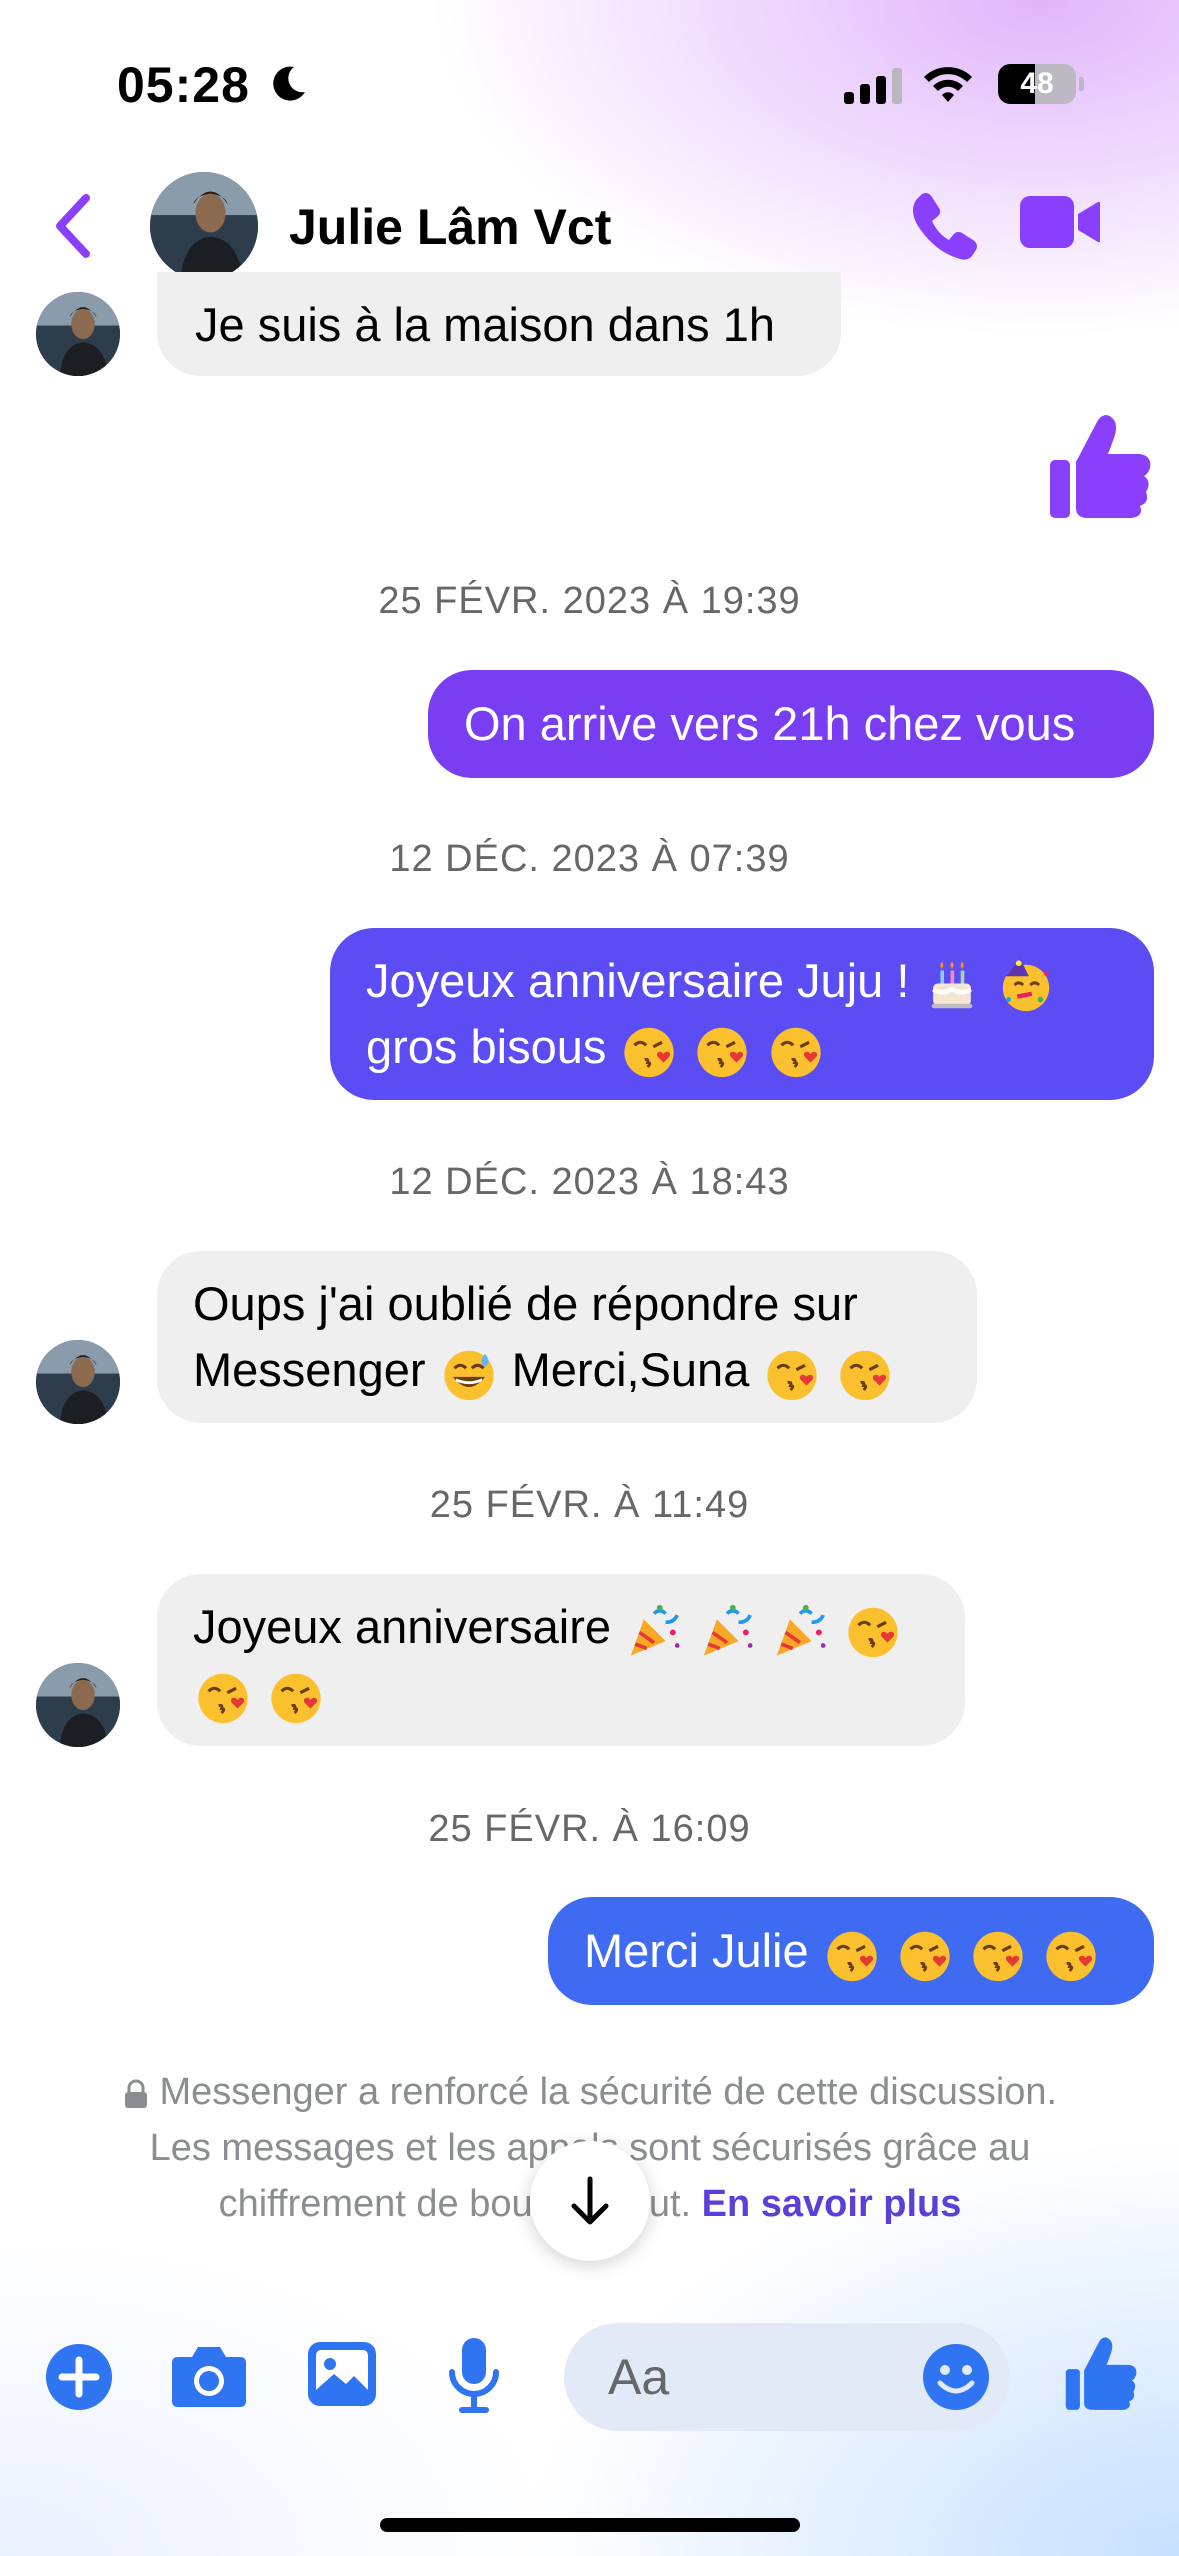  What do you see at coordinates (183, 85) in the screenshot?
I see `status-time: 05:28` at bounding box center [183, 85].